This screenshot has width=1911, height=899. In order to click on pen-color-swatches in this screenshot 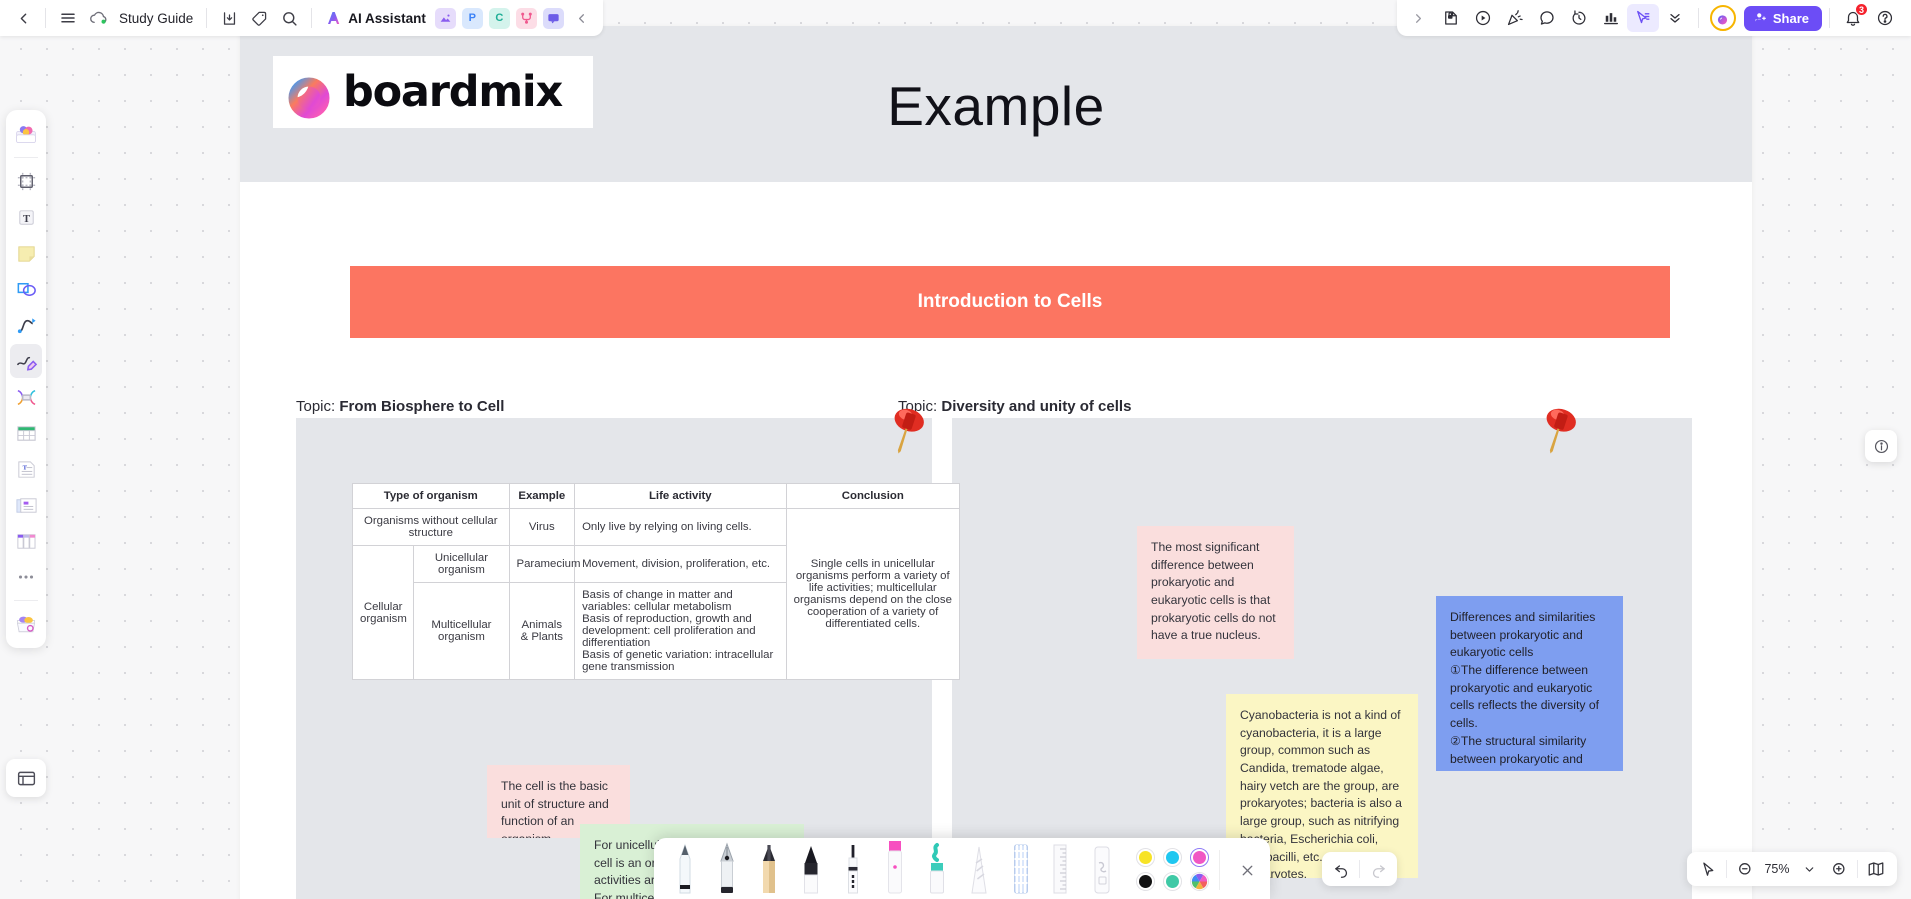, I will do `click(1172, 869)`.